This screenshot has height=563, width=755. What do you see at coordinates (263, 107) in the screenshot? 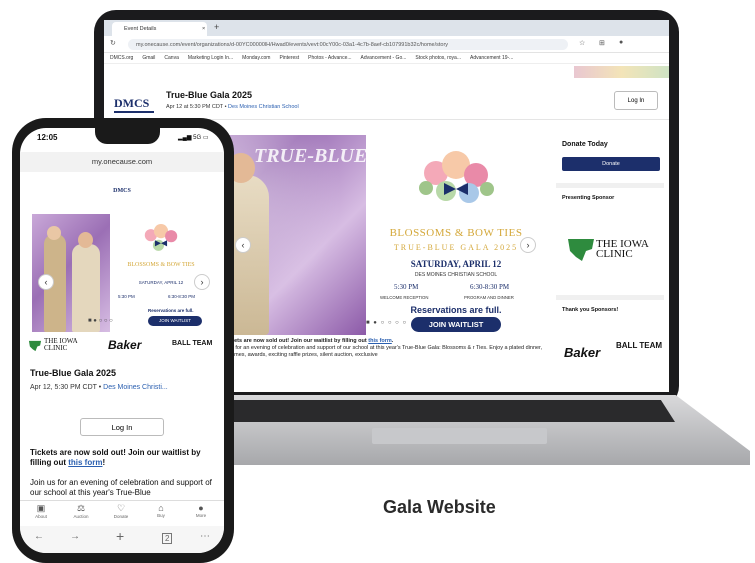
I see `location-link: Des Moines Christian School` at bounding box center [263, 107].